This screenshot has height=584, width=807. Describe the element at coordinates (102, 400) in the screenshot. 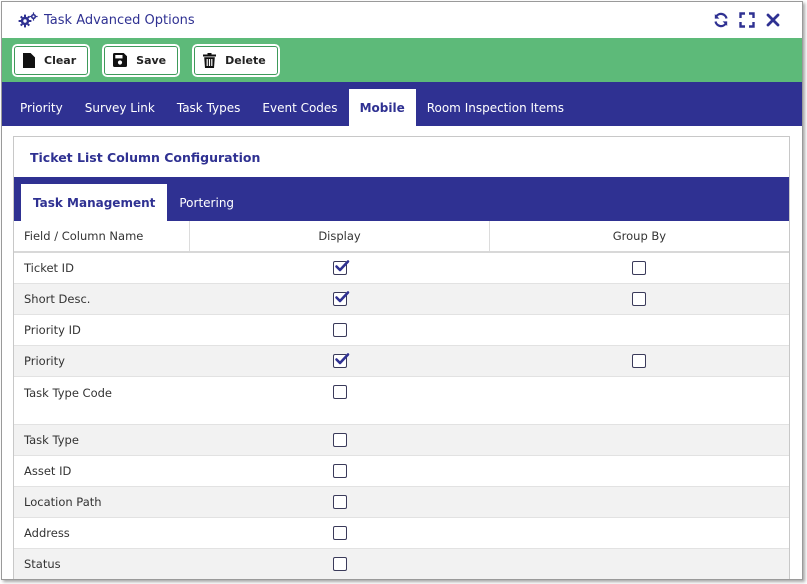

I see `field-name: Task Type Code` at that location.